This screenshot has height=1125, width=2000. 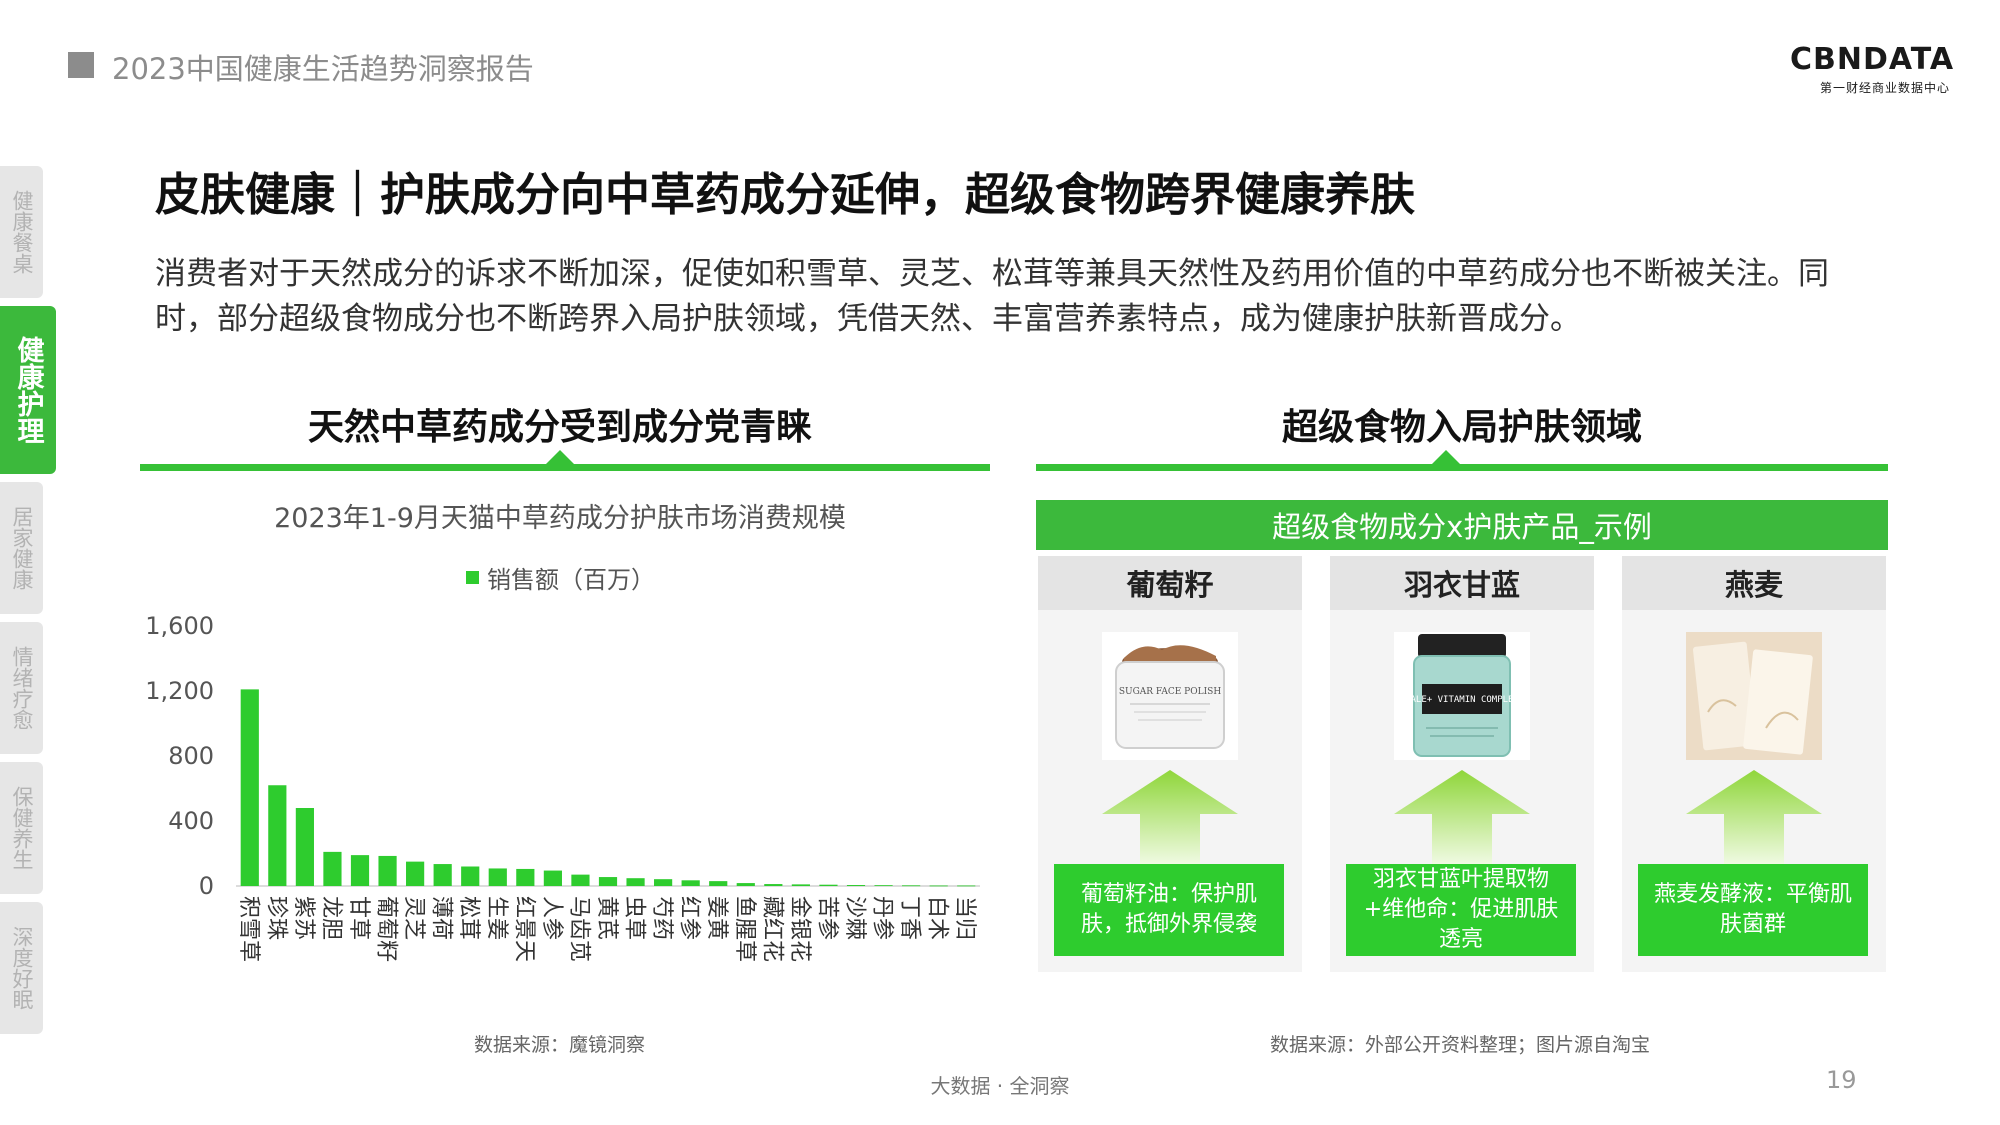 I want to click on x-category-label: 丹参, so click(x=882, y=918).